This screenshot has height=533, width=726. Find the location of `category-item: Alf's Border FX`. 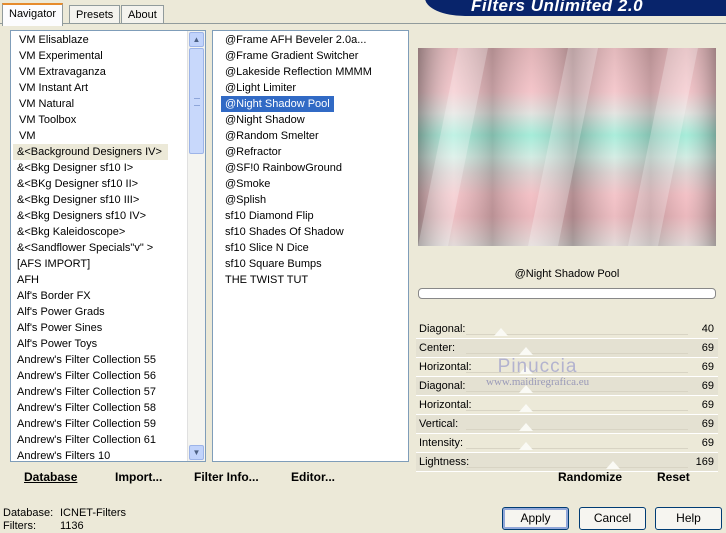

category-item: Alf's Border FX is located at coordinates (101, 296).